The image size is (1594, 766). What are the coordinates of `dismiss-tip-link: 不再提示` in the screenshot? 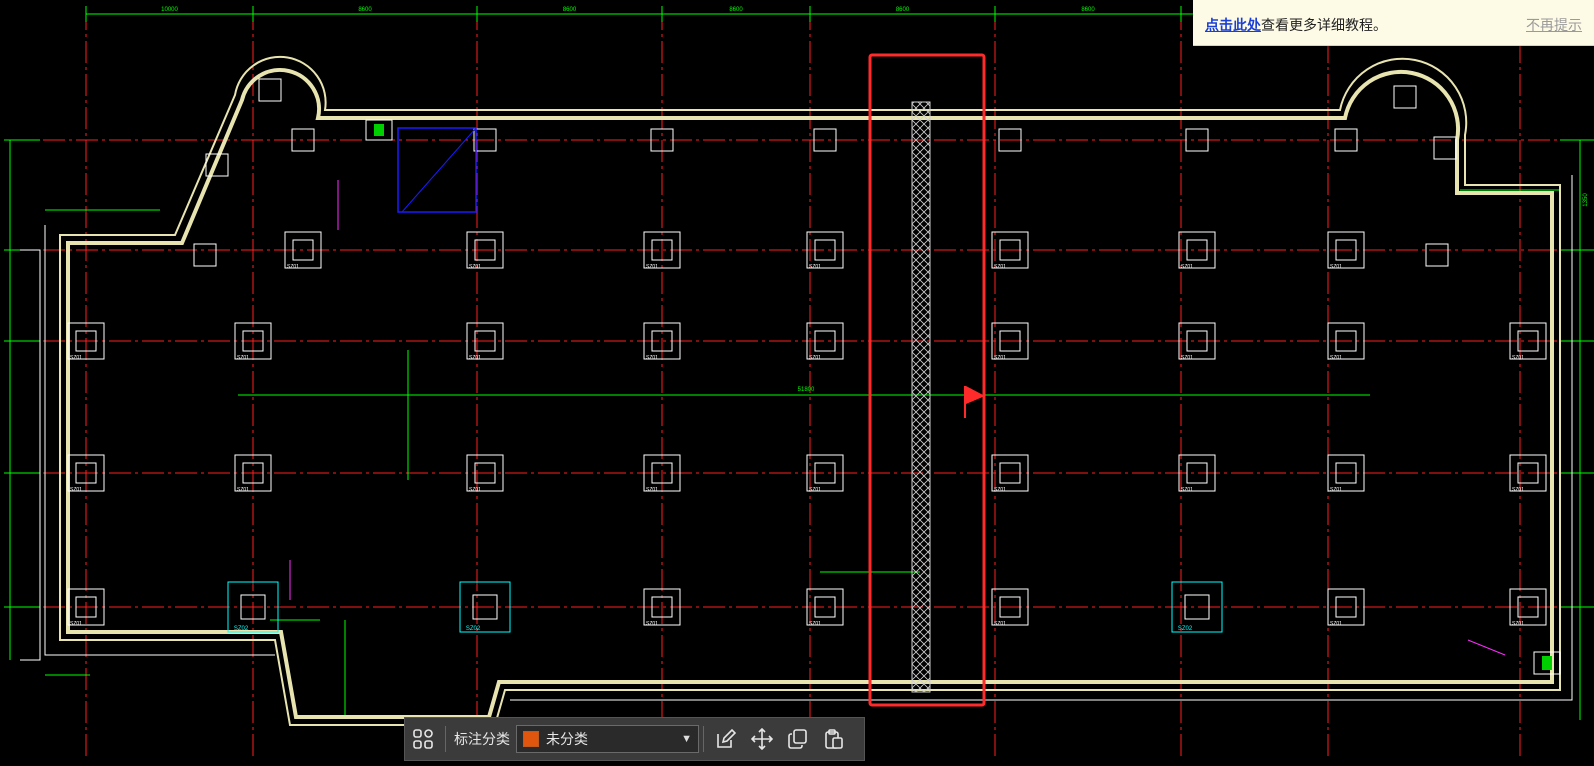 It's located at (1554, 25).